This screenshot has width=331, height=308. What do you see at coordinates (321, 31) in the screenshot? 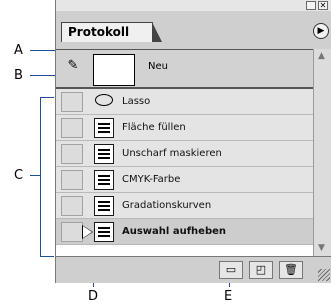
I see `panel-menu-button: ▶` at bounding box center [321, 31].